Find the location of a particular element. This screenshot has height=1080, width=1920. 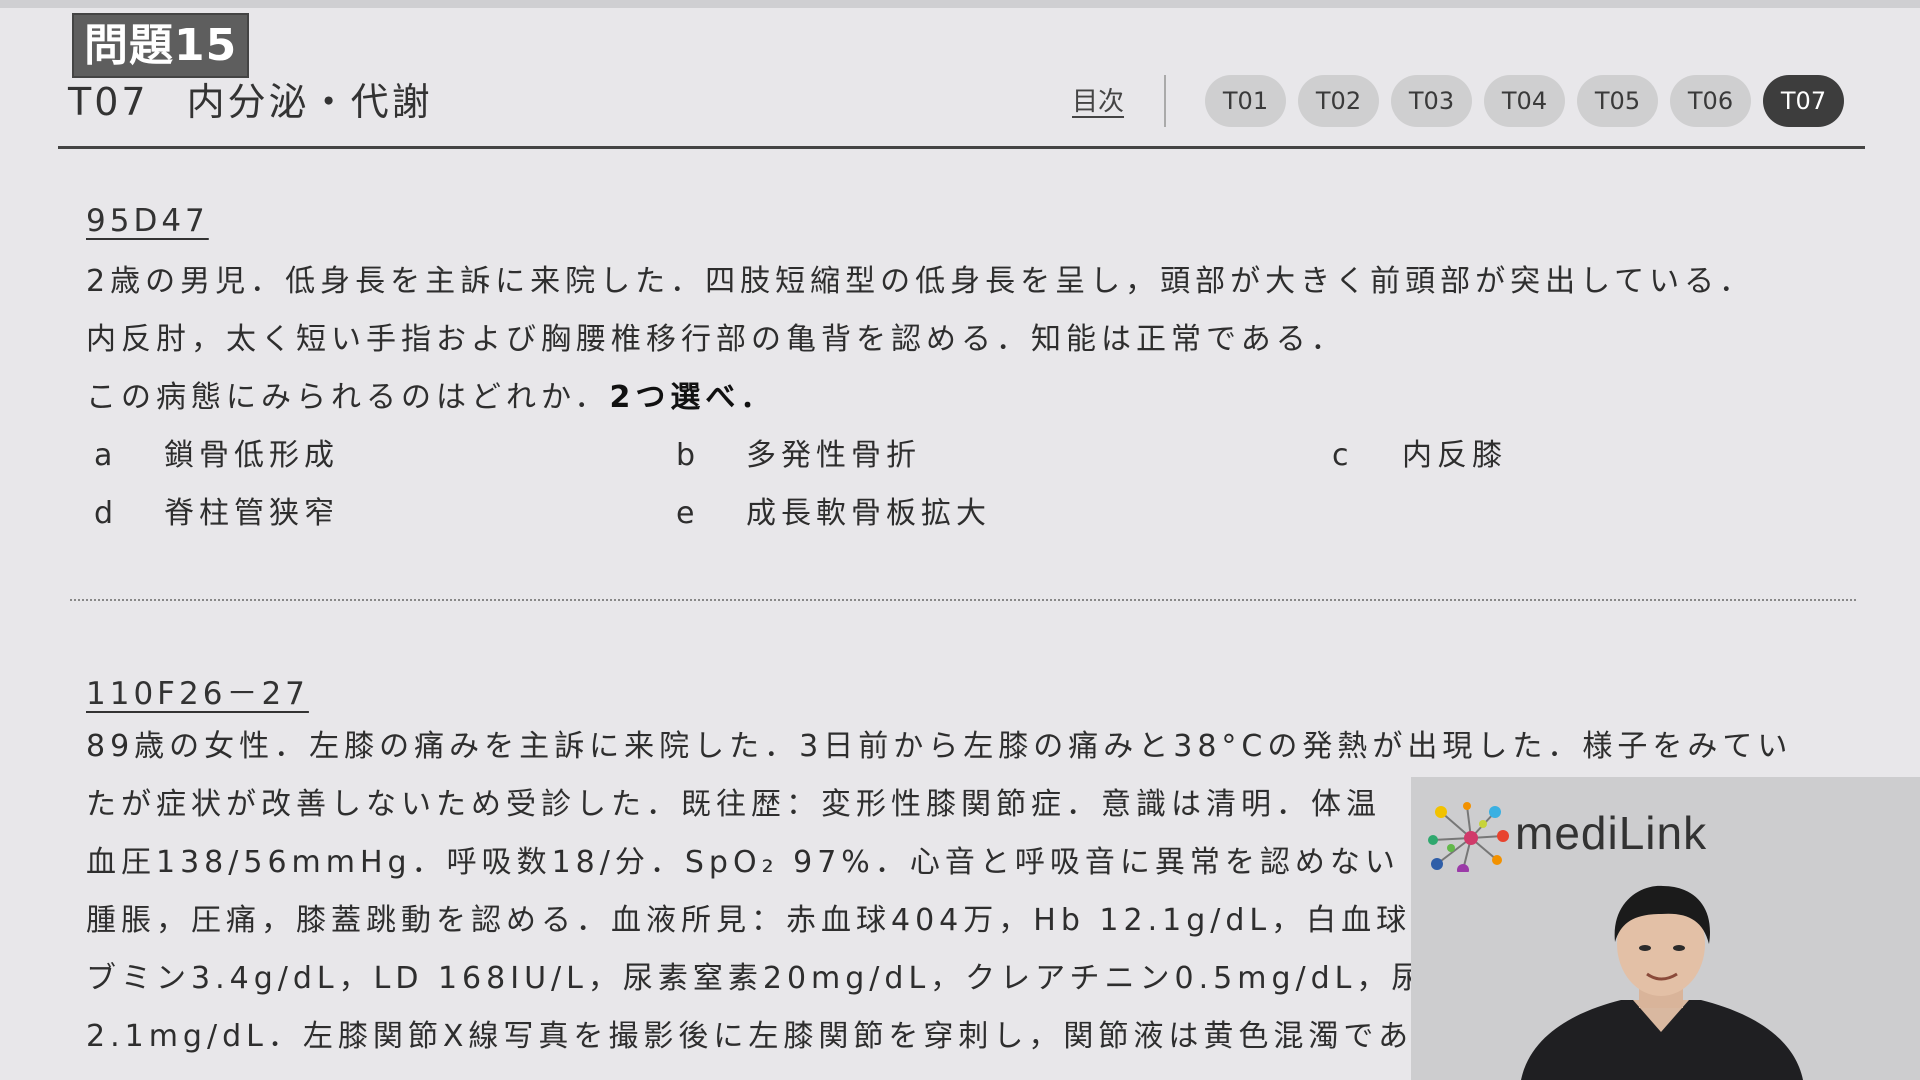

choice-b: b 多発性骨折 is located at coordinates (794, 456).